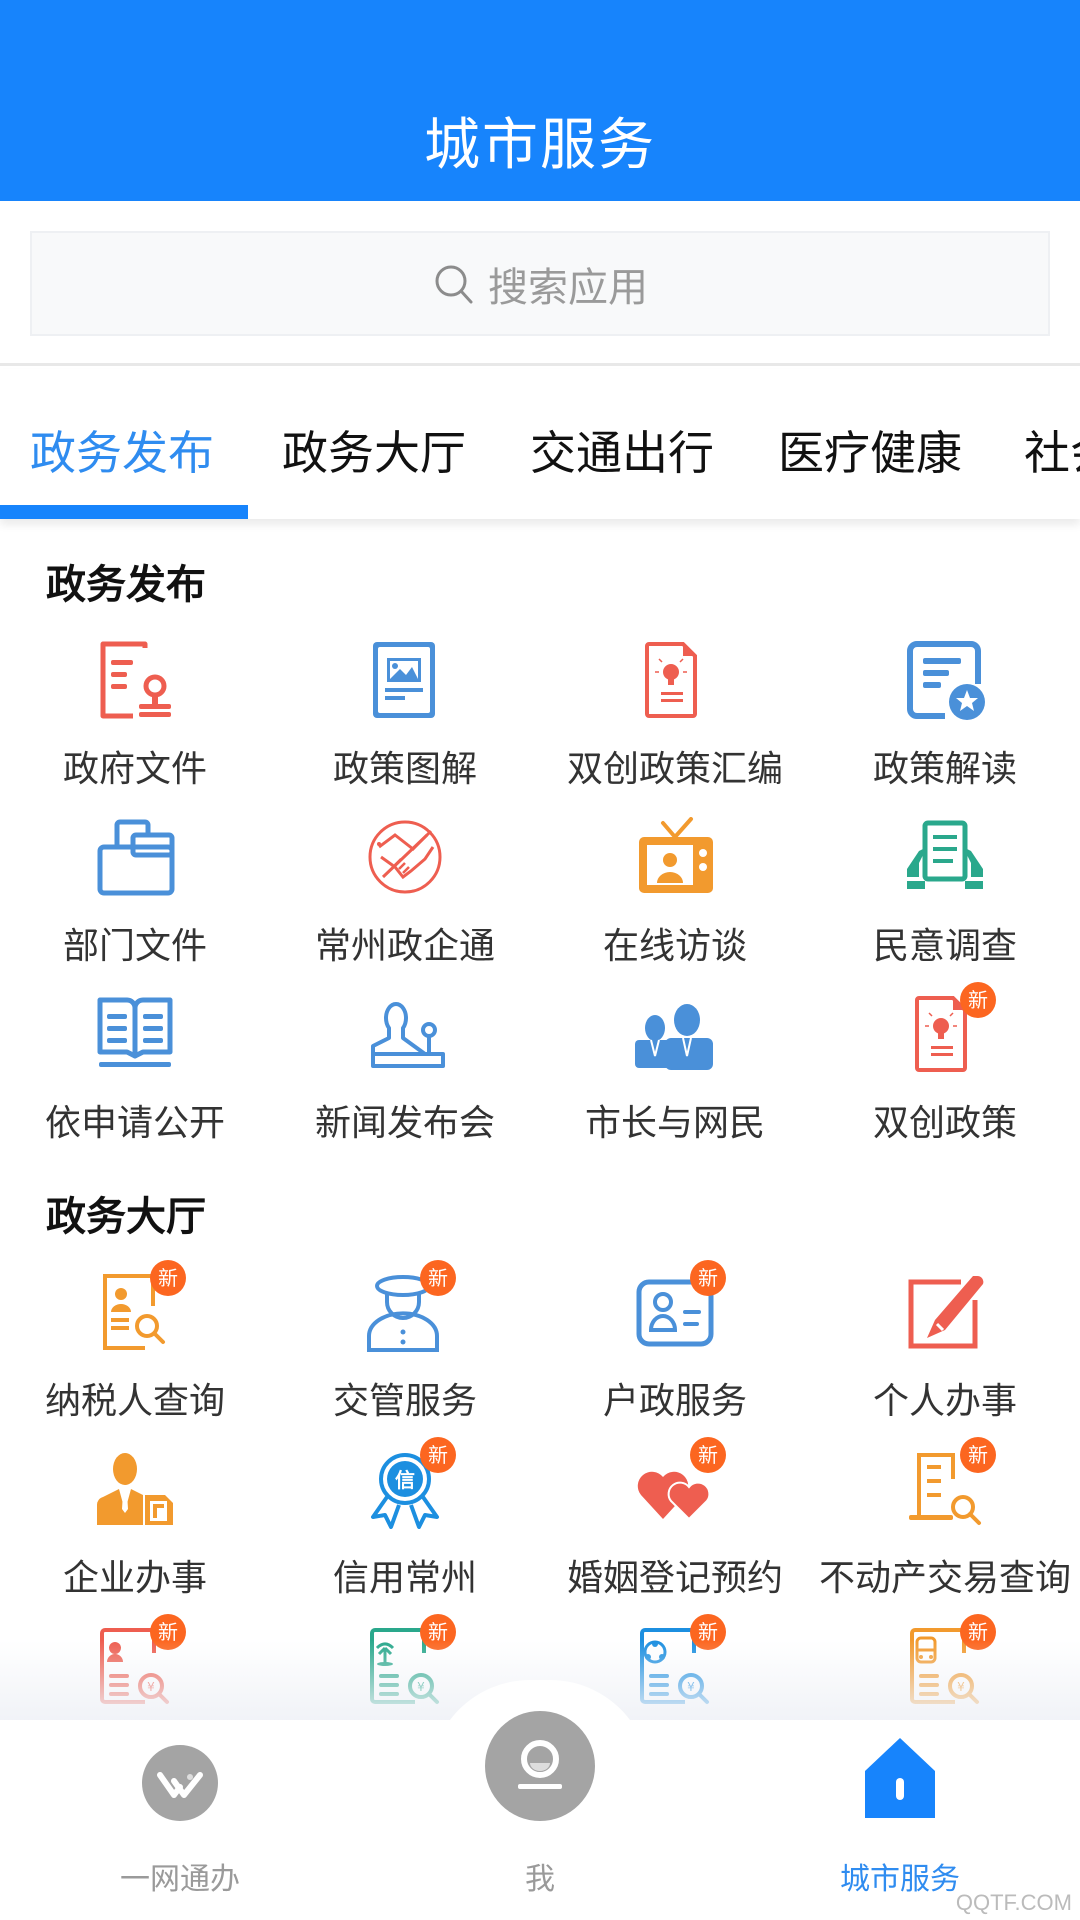 This screenshot has width=1080, height=1920. I want to click on document-stamp-icon, so click(135, 680).